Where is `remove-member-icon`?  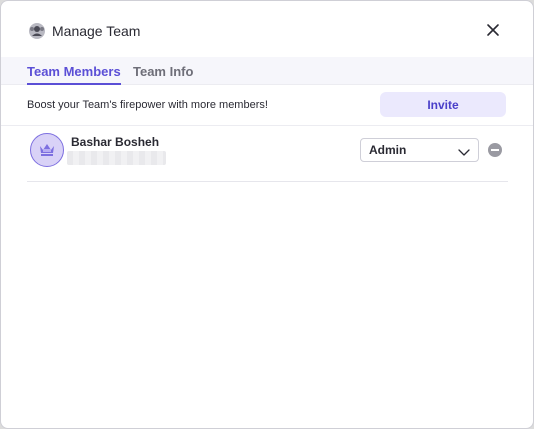
remove-member-icon is located at coordinates (495, 150).